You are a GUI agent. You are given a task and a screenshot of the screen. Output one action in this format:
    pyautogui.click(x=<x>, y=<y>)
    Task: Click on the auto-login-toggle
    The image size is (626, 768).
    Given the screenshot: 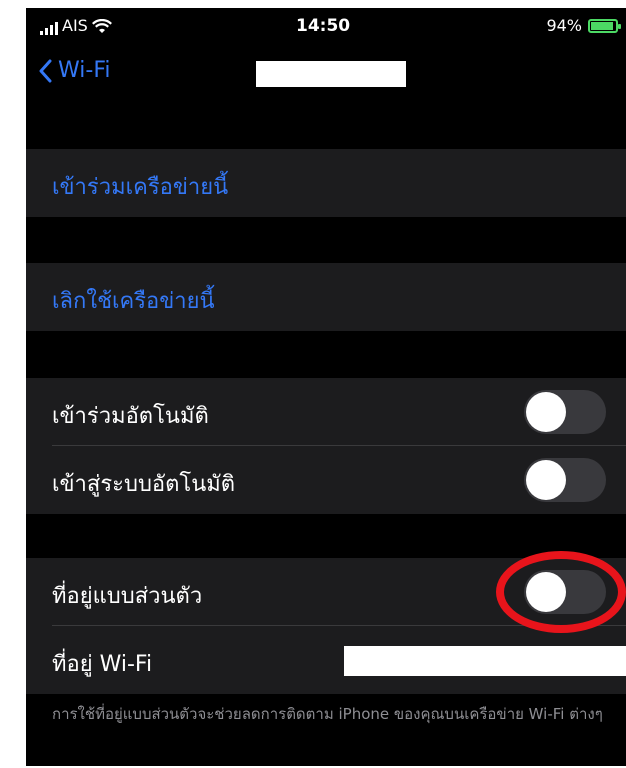 What is the action you would take?
    pyautogui.click(x=565, y=480)
    